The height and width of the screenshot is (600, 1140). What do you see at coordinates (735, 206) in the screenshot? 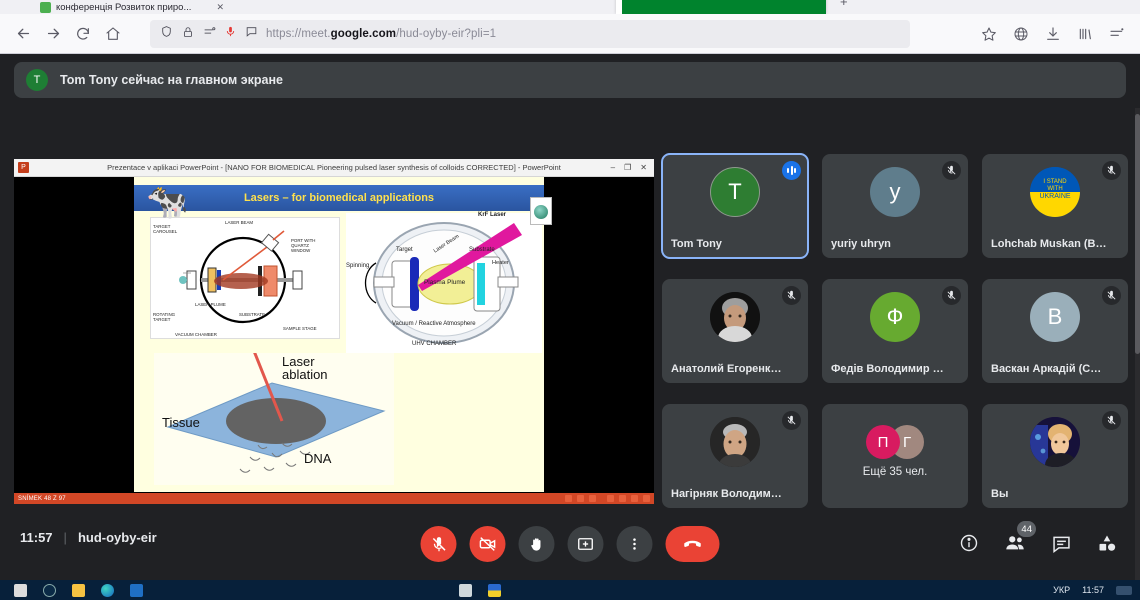
I see `participant-tile-tom-tony: T Tom Tony` at bounding box center [735, 206].